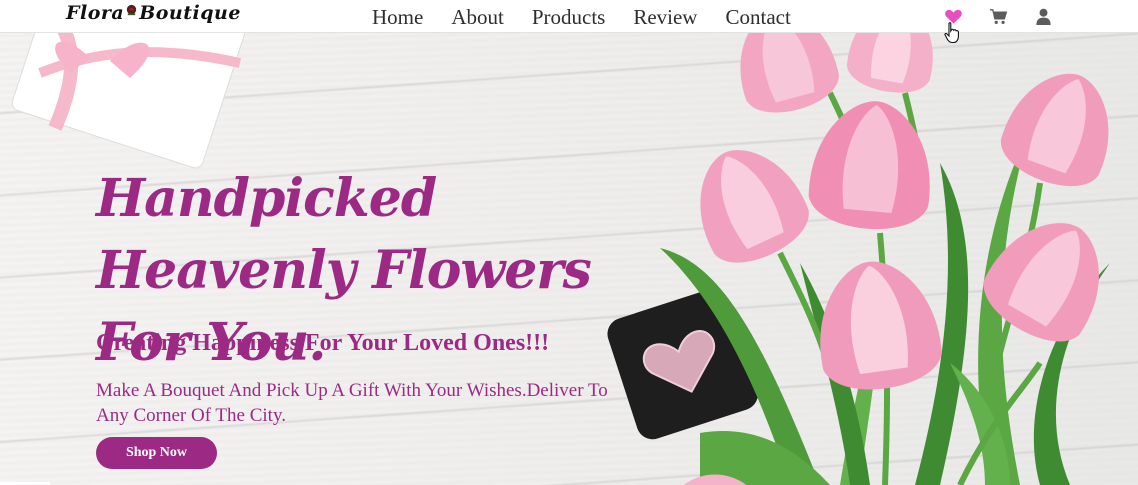  What do you see at coordinates (665, 17) in the screenshot?
I see `nav-review: Review` at bounding box center [665, 17].